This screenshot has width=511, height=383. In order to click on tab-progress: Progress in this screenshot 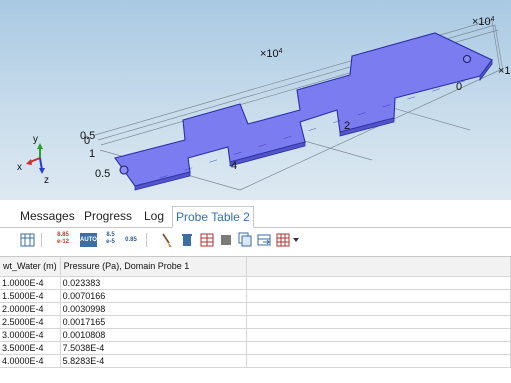, I will do `click(108, 217)`.